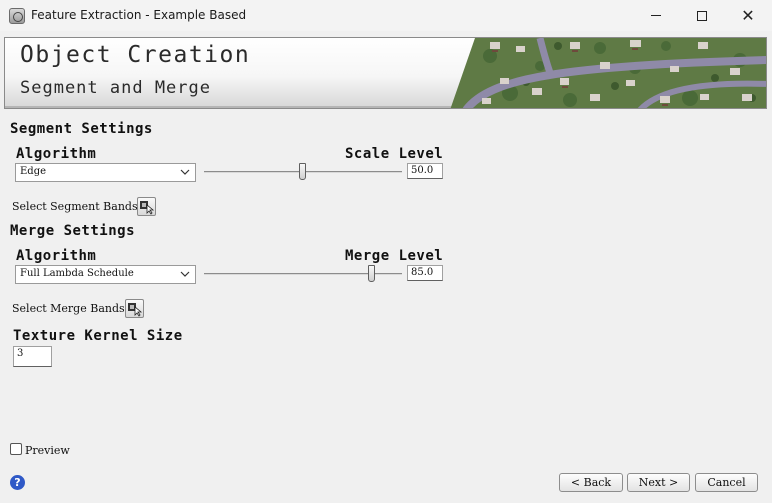 This screenshot has width=772, height=503. Describe the element at coordinates (68, 308) in the screenshot. I see `select-merge-bands-label: Select Merge Bands` at that location.